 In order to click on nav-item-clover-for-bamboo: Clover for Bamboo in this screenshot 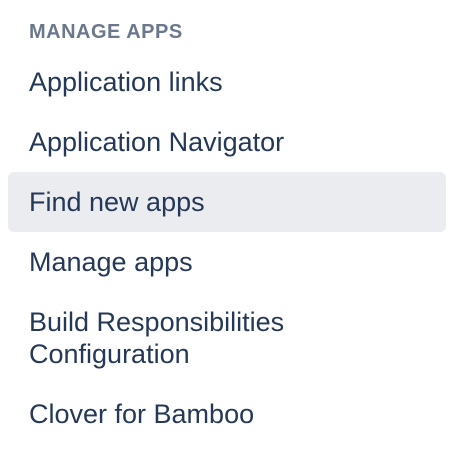, I will do `click(227, 414)`.